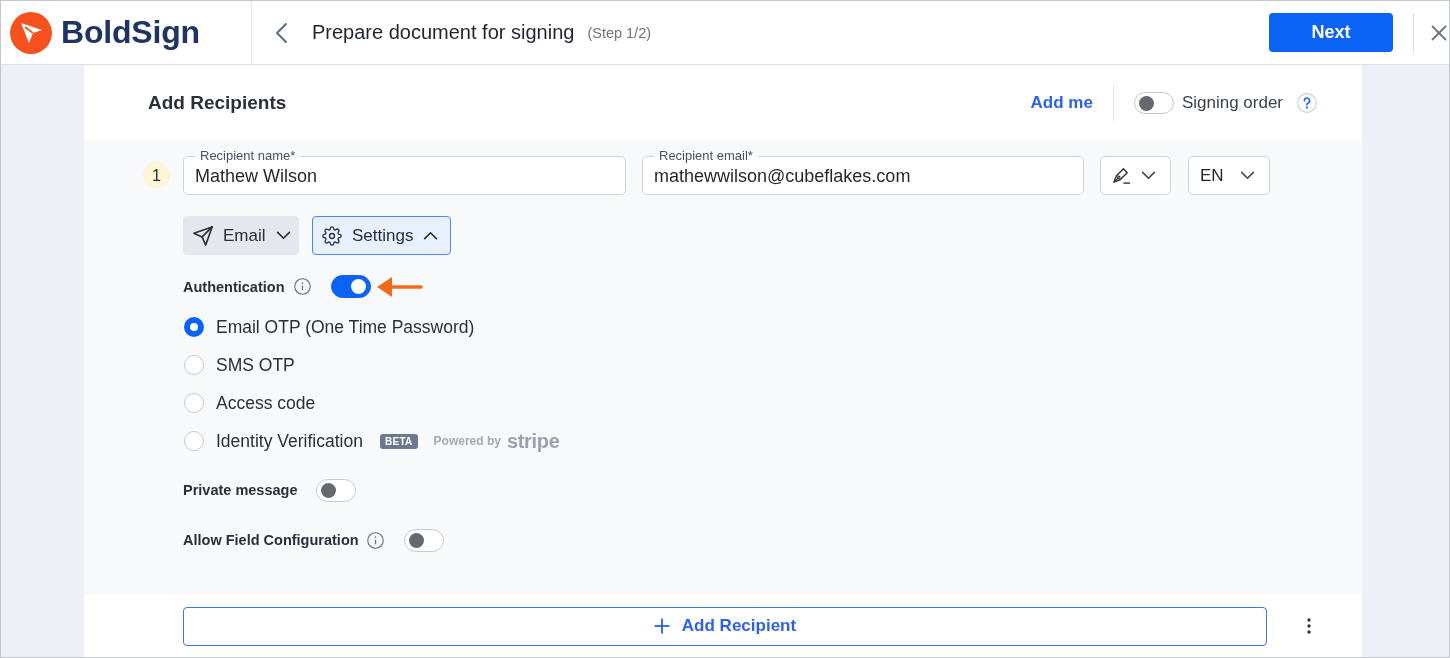 This screenshot has height=658, width=1450. Describe the element at coordinates (1439, 32) in the screenshot. I see `close-icon` at that location.